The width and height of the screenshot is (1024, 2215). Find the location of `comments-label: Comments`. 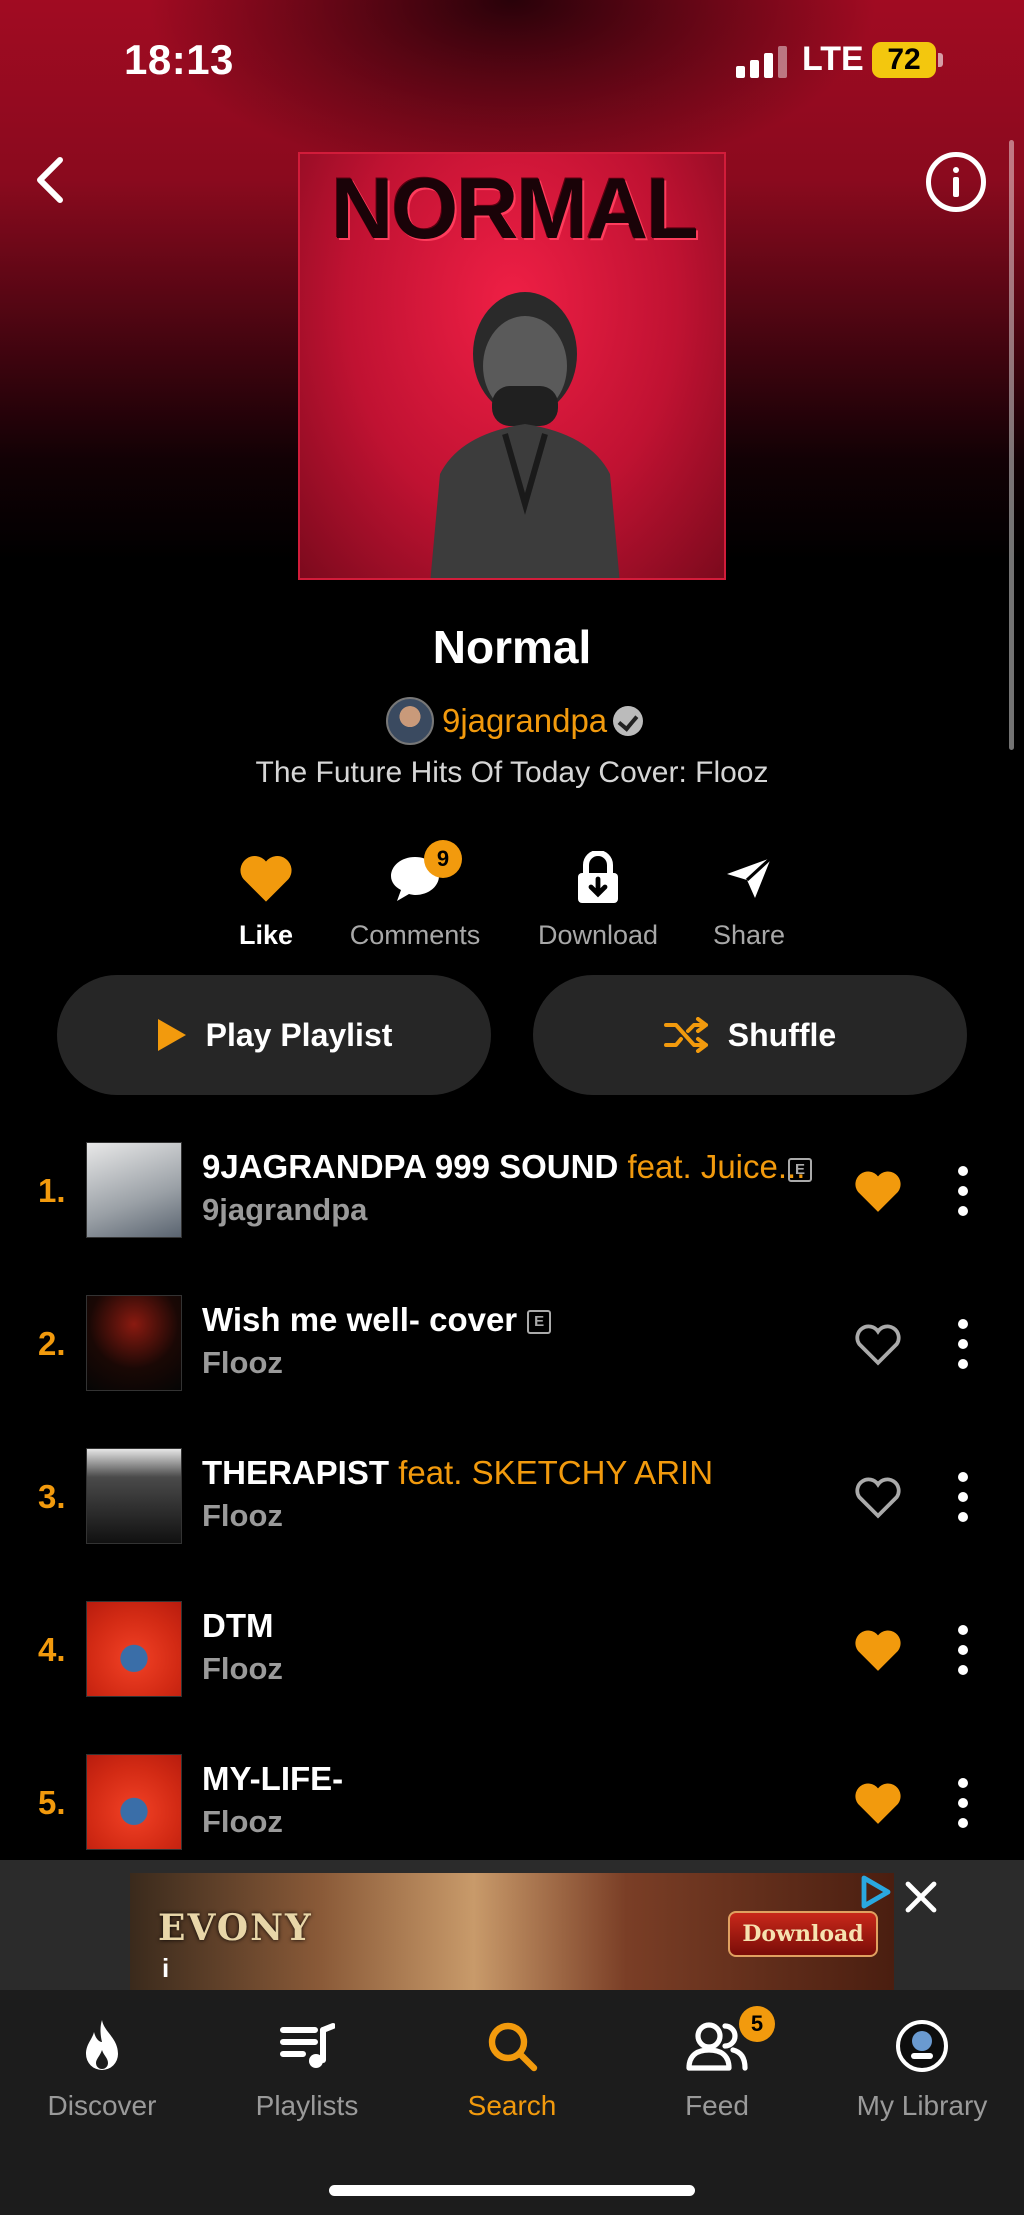

comments-label: Comments is located at coordinates (415, 935).